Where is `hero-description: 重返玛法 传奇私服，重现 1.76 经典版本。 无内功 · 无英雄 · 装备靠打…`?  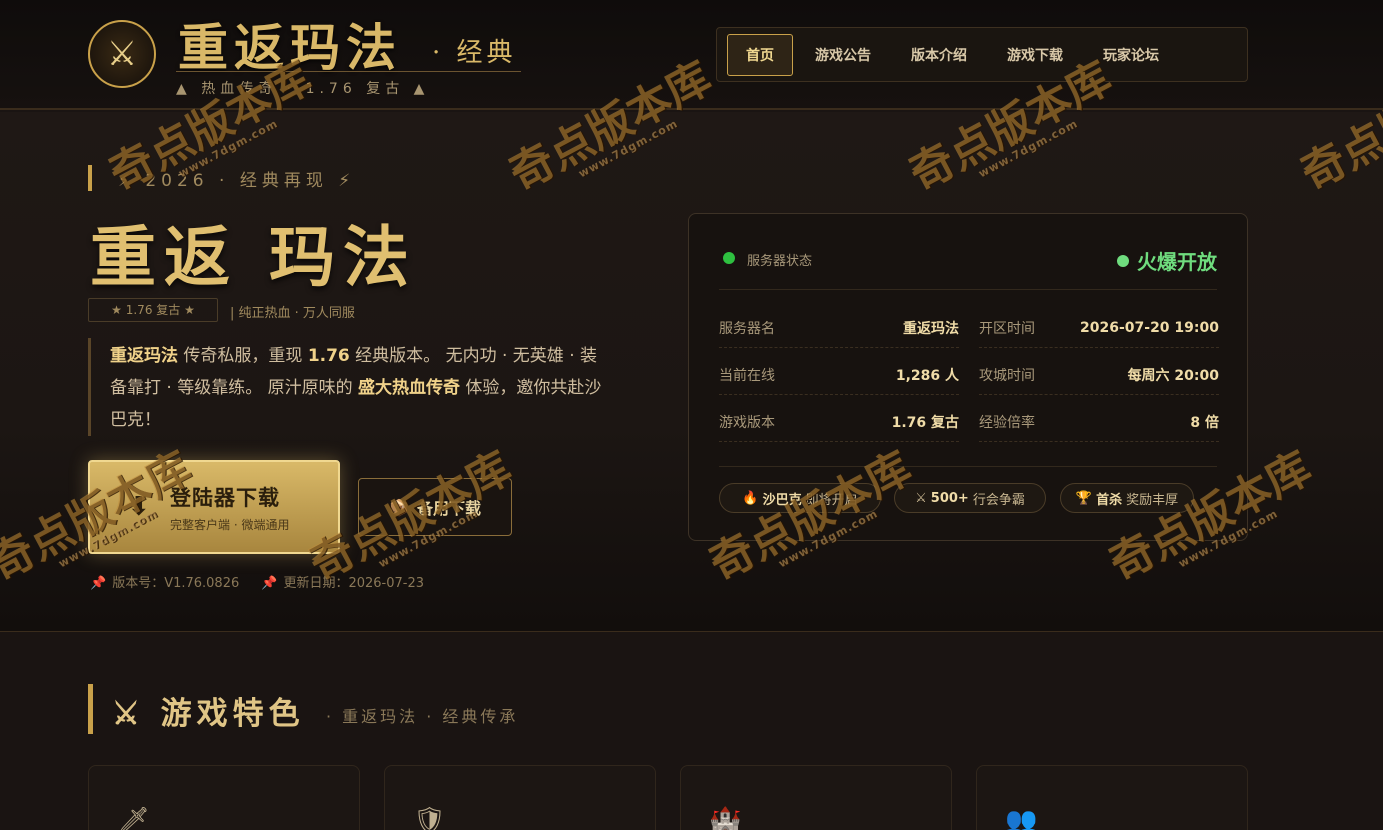 hero-description: 重返玛法 传奇私服，重现 1.76 经典版本。 无内功 · 无英雄 · 装备靠打… is located at coordinates (356, 388).